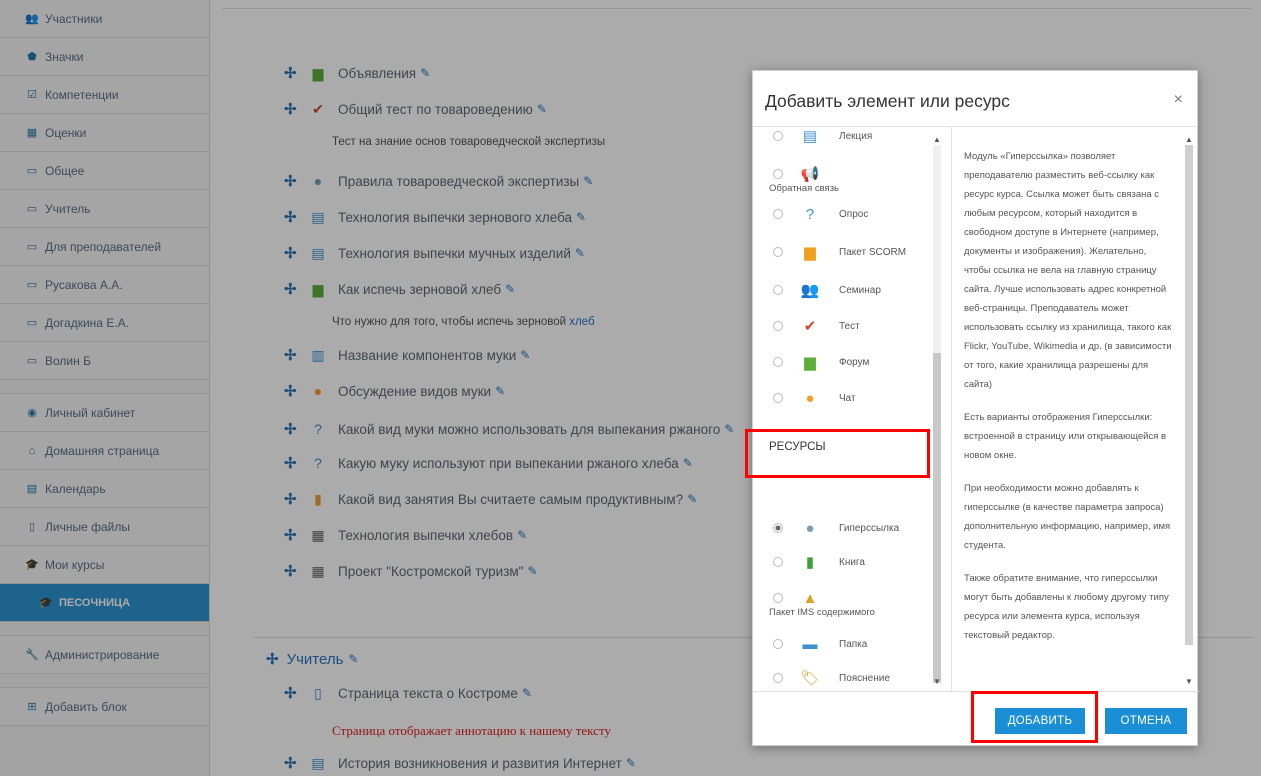 This screenshot has width=1261, height=776. I want to click on module-option: ✔ Тест, so click(816, 326).